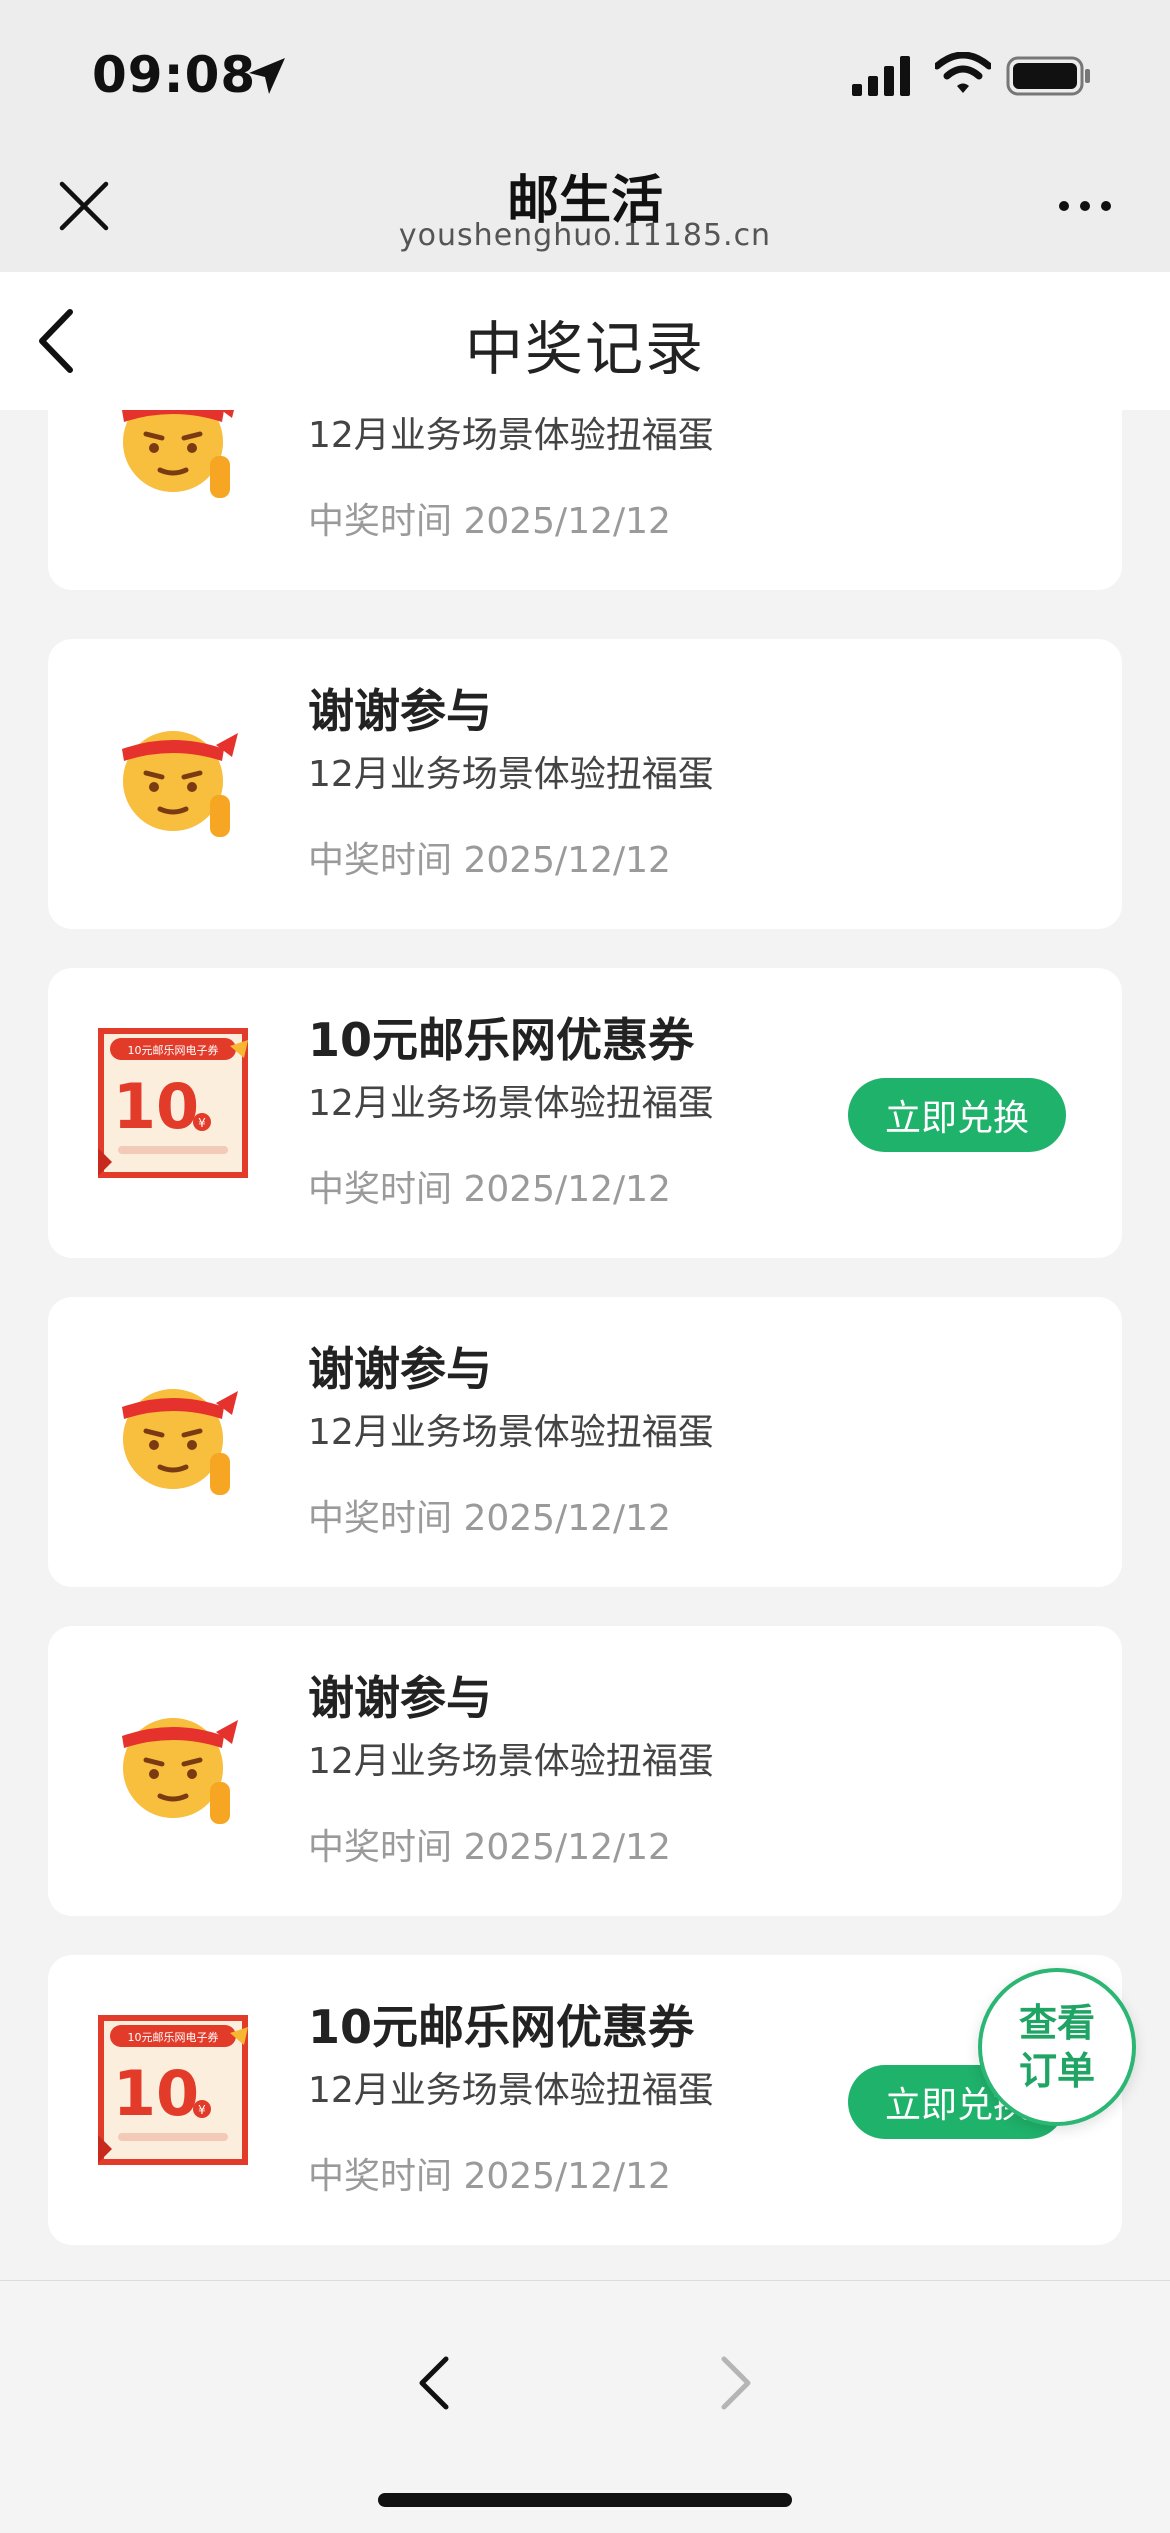 This screenshot has width=1170, height=2533. What do you see at coordinates (735, 2383) in the screenshot?
I see `browser-forward-icon` at bounding box center [735, 2383].